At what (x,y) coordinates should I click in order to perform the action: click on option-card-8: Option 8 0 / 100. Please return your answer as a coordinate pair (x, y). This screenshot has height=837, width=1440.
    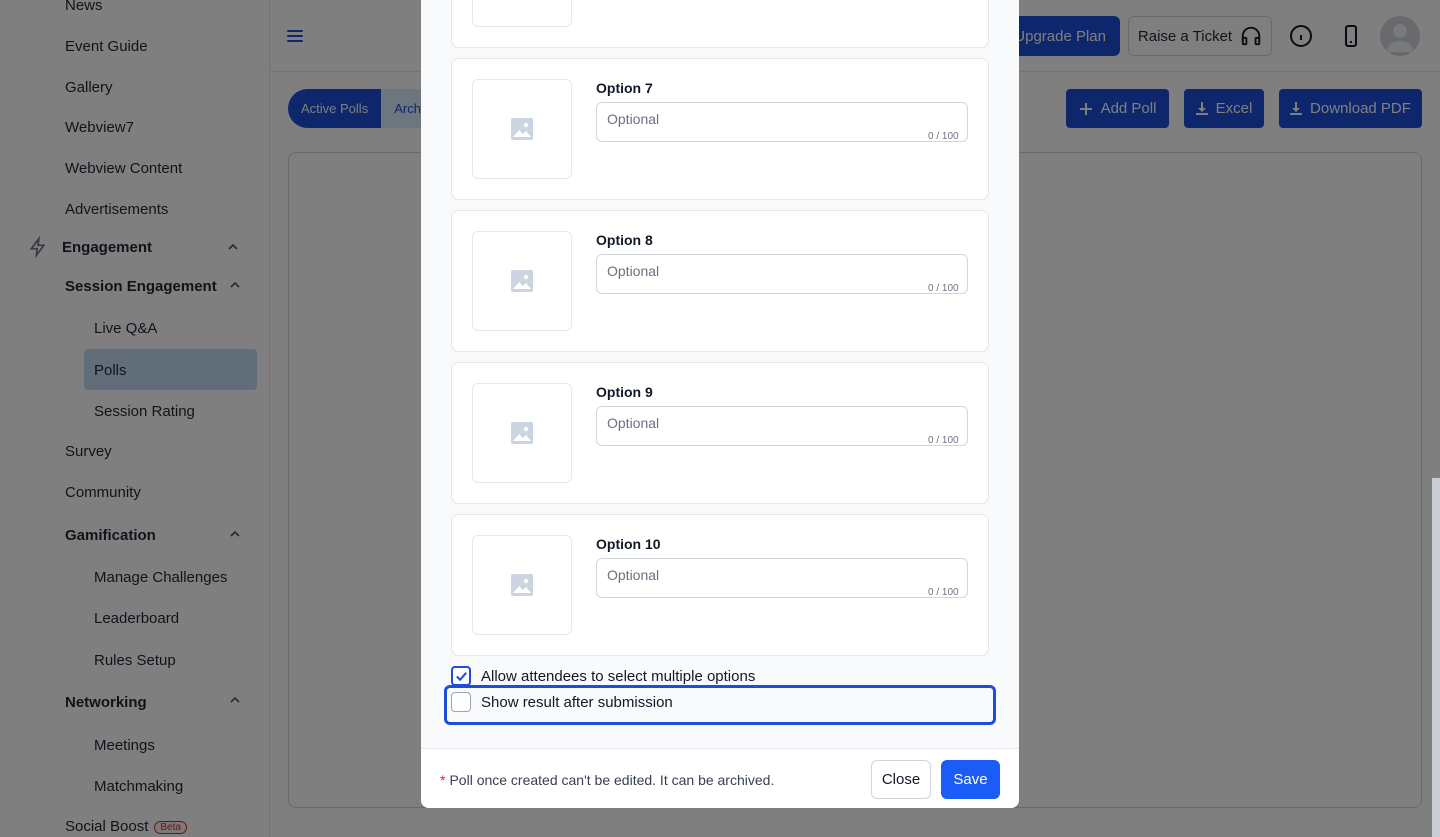
    Looking at the image, I should click on (720, 281).